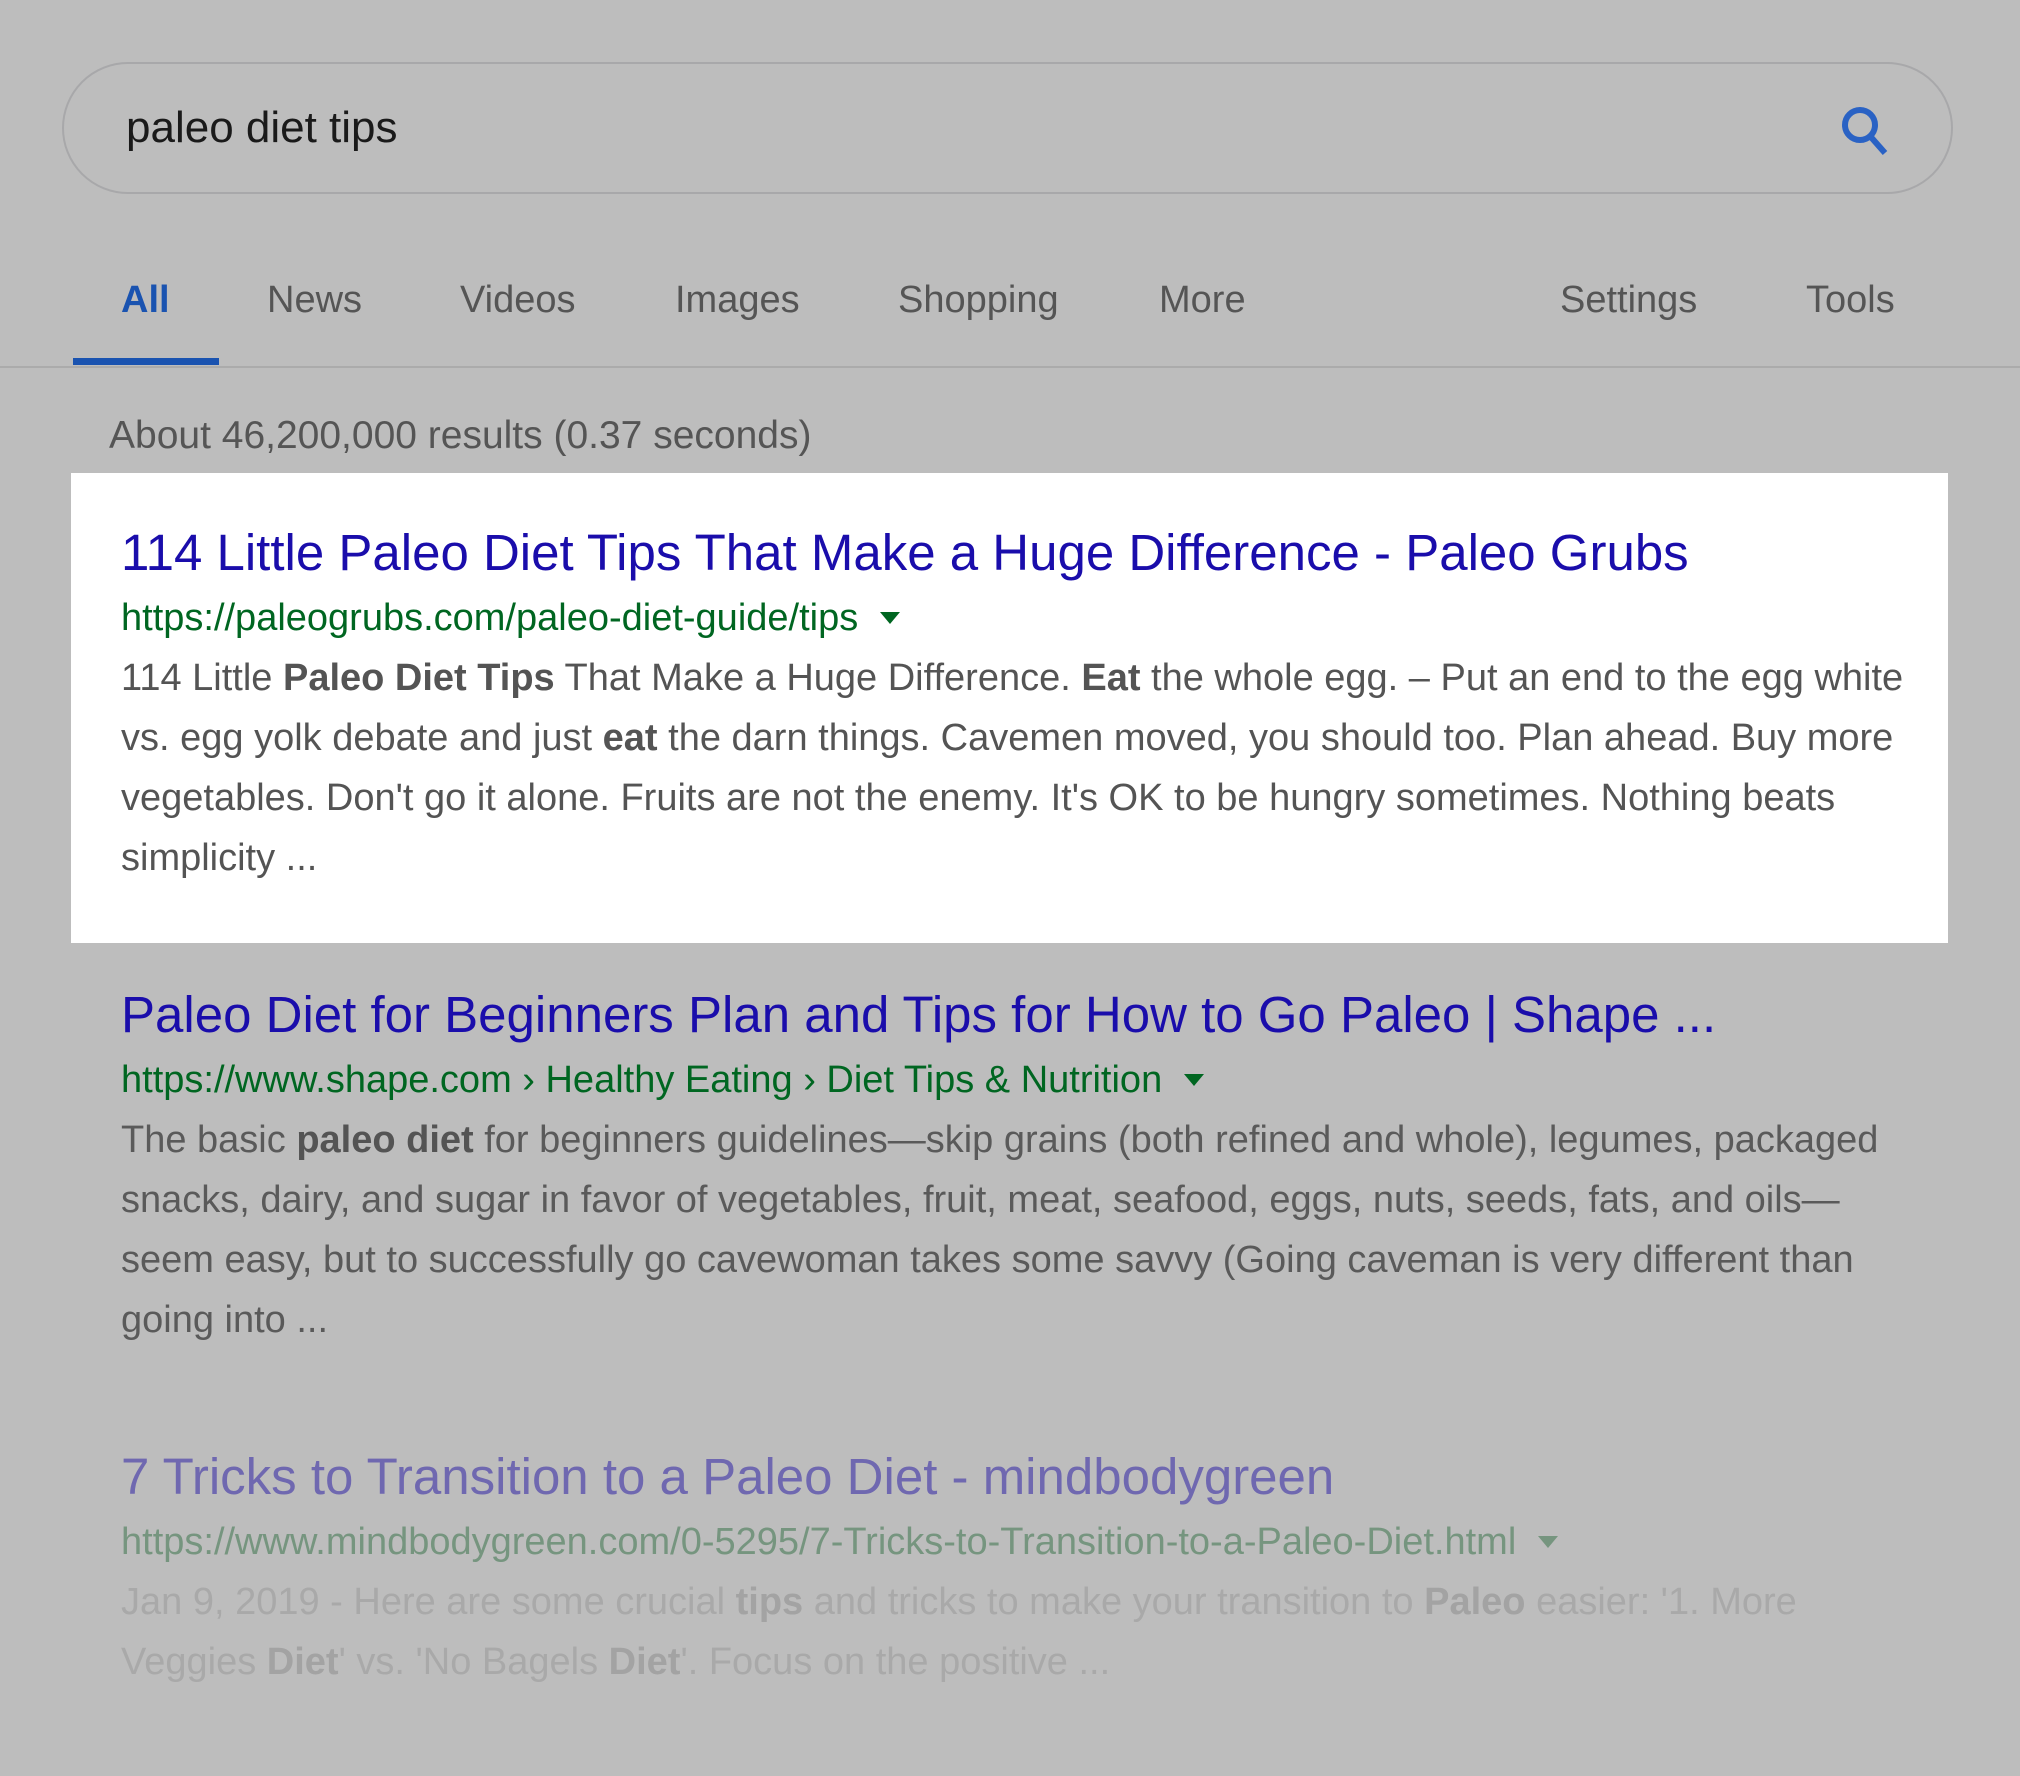 This screenshot has width=2020, height=1776. Describe the element at coordinates (146, 361) in the screenshot. I see `active-tab-indicator` at that location.